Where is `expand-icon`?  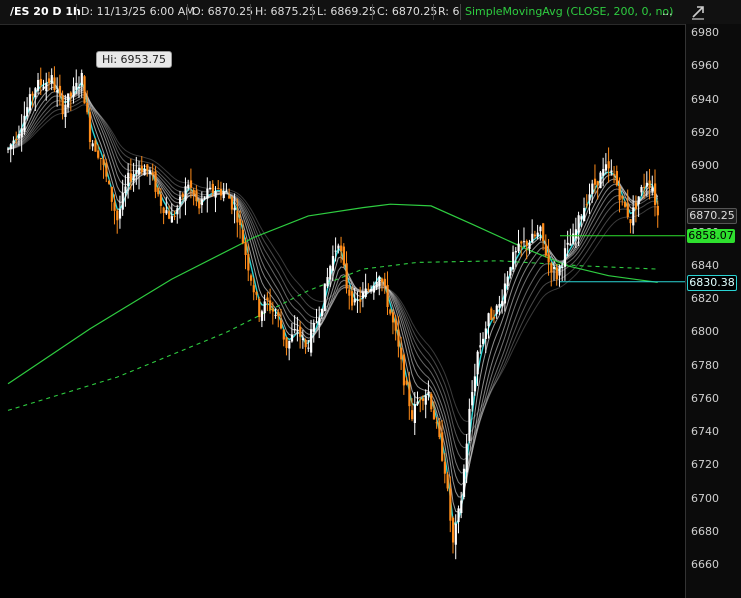 expand-icon is located at coordinates (698, 12).